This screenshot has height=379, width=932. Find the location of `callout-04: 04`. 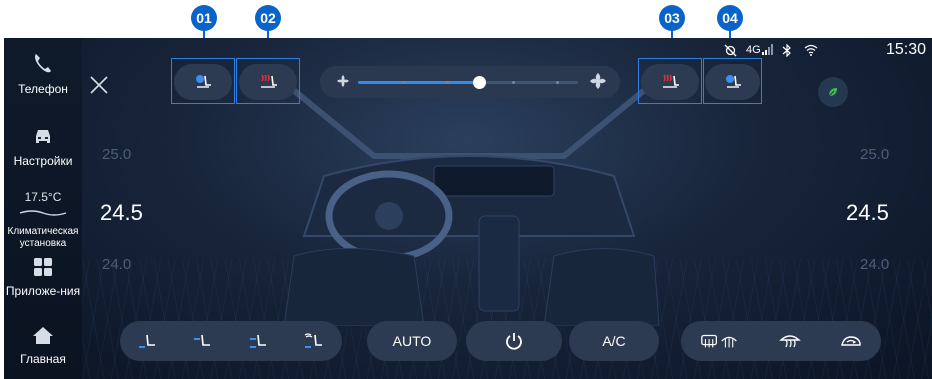

callout-04: 04 is located at coordinates (730, 18).